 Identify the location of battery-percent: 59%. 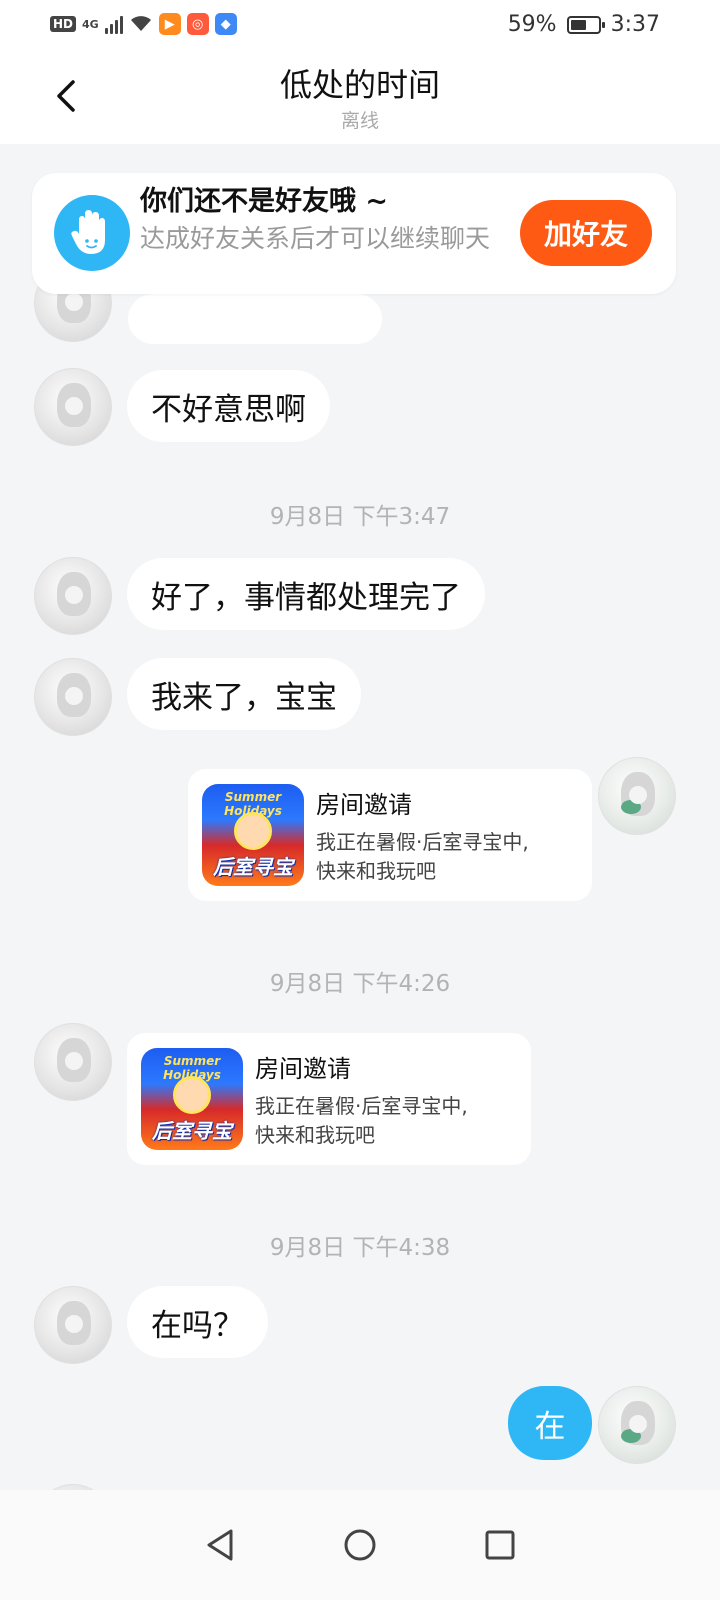
(532, 24).